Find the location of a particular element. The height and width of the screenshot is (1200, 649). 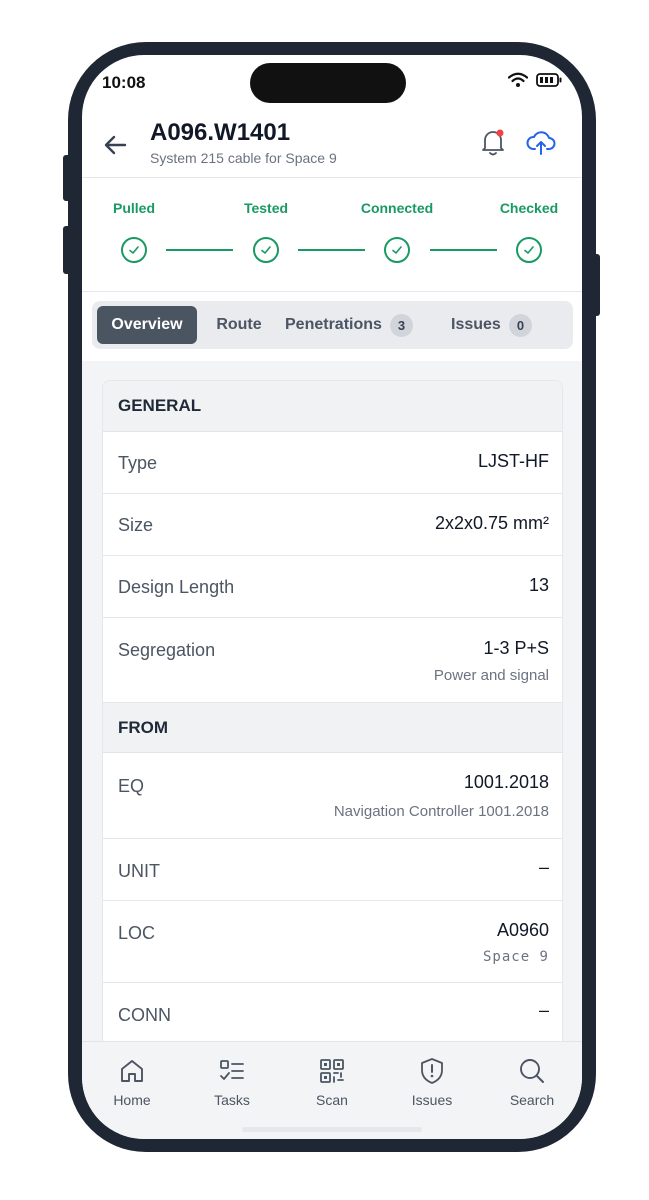

row-label: CONN is located at coordinates (144, 1015).